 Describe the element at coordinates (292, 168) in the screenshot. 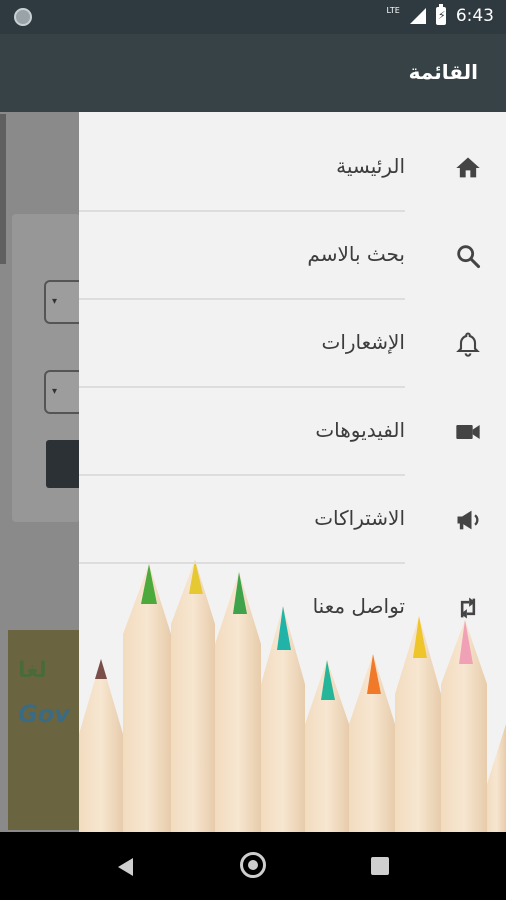

I see `menu-item-home: الرئيسية` at that location.